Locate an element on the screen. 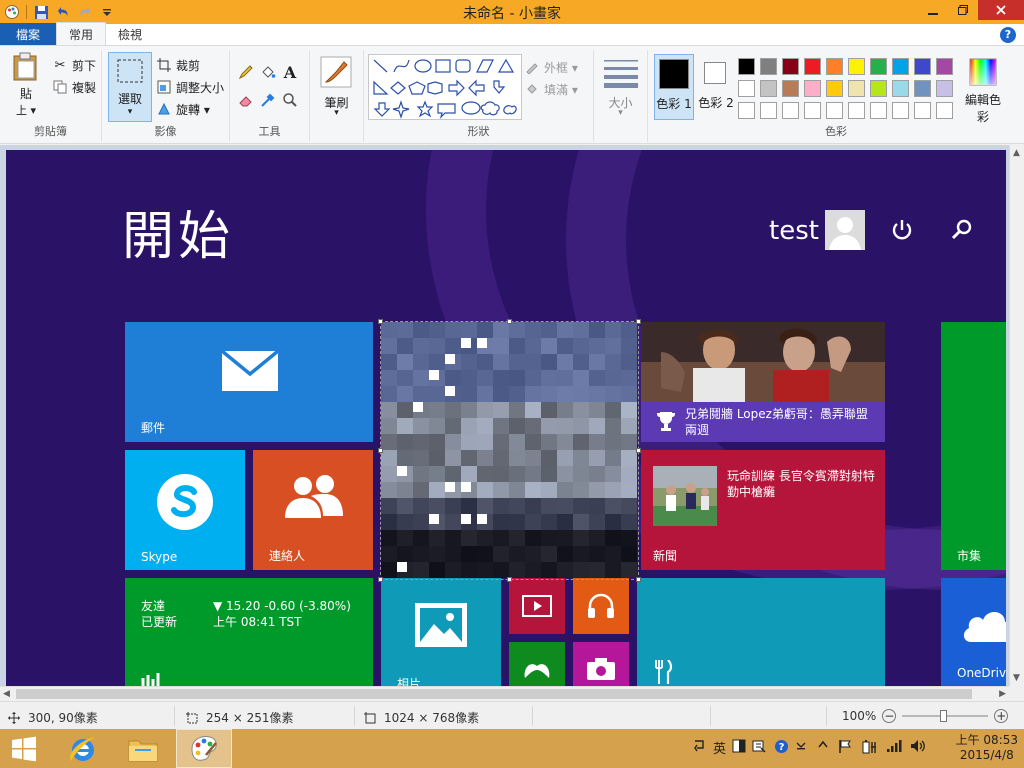 This screenshot has height=768, width=1024. size-button: 大小 ▾ is located at coordinates (621, 96).